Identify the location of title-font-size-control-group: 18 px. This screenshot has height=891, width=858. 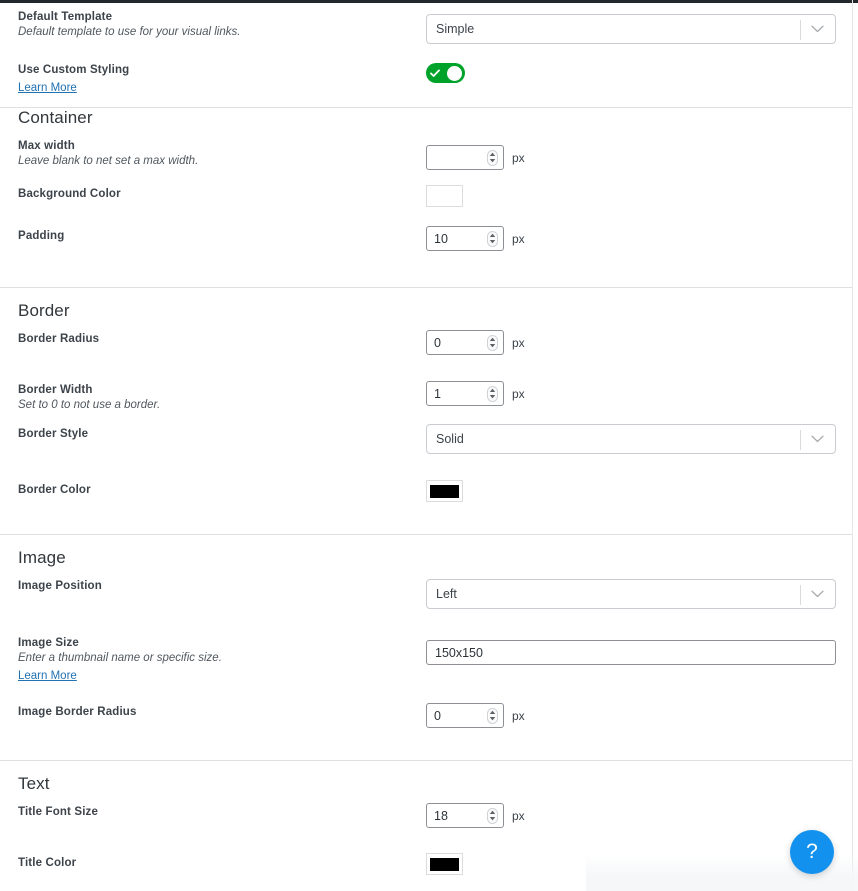
(639, 815).